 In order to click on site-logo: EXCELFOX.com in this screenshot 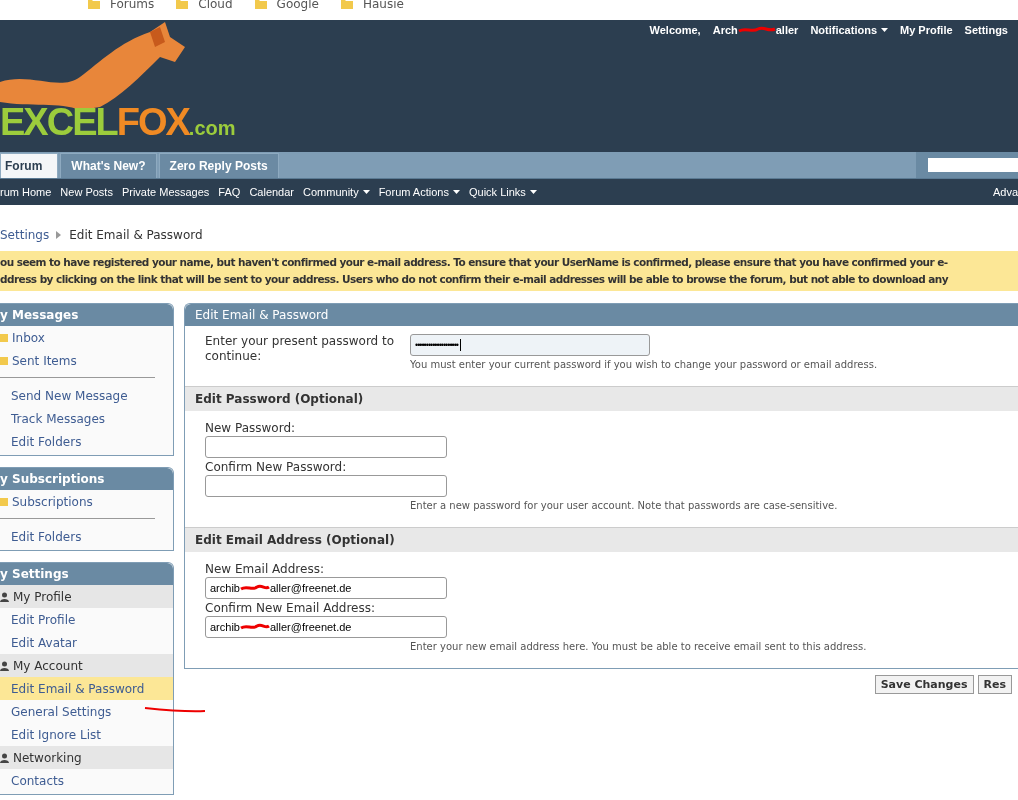, I will do `click(118, 125)`.